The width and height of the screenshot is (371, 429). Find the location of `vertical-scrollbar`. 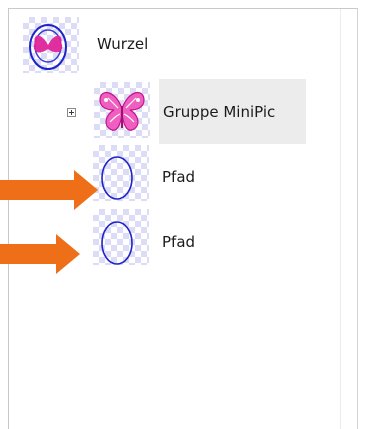

vertical-scrollbar is located at coordinates (348, 219).